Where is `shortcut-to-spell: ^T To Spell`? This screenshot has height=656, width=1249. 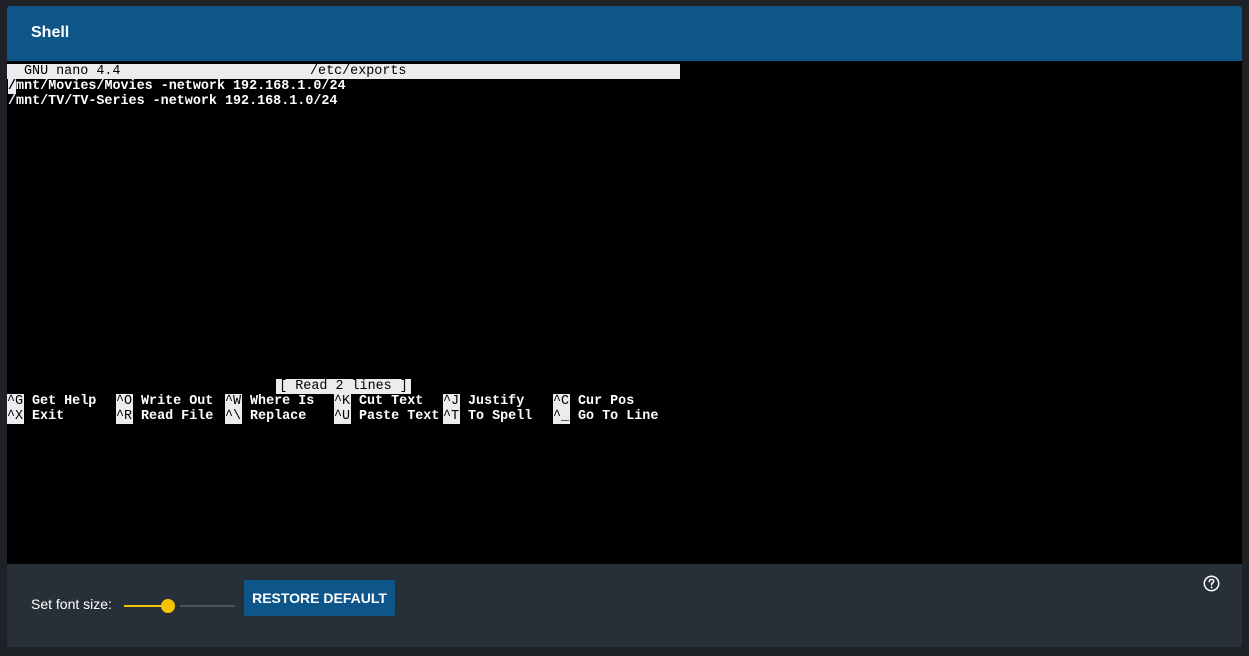
shortcut-to-spell: ^T To Spell is located at coordinates (487, 416).